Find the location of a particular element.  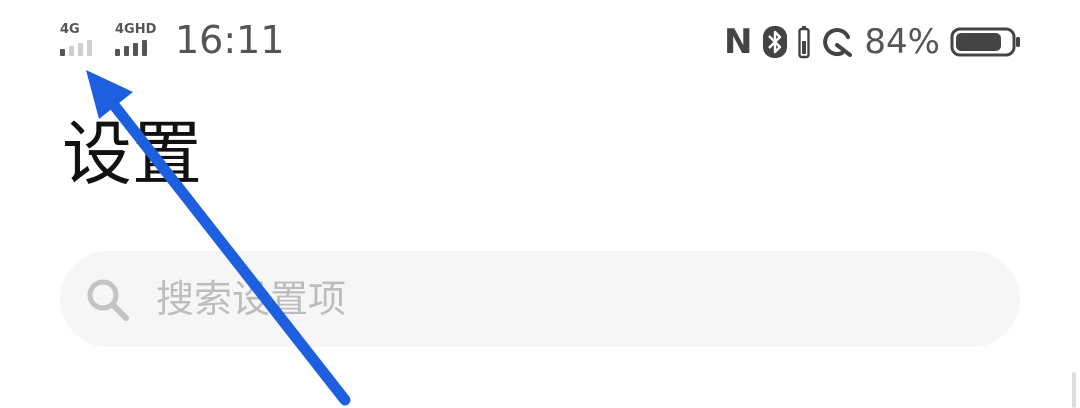

scroll-indicator is located at coordinates (1074, 390).